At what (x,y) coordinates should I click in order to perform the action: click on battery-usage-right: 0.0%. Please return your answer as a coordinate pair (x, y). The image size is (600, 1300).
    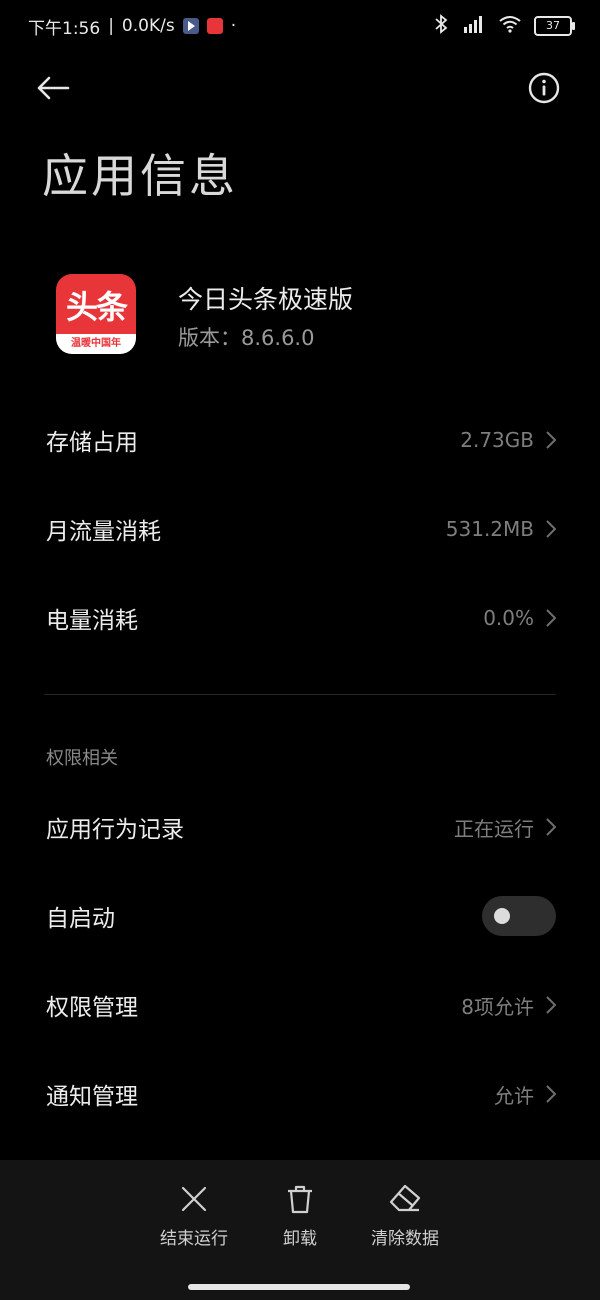
    Looking at the image, I should click on (519, 618).